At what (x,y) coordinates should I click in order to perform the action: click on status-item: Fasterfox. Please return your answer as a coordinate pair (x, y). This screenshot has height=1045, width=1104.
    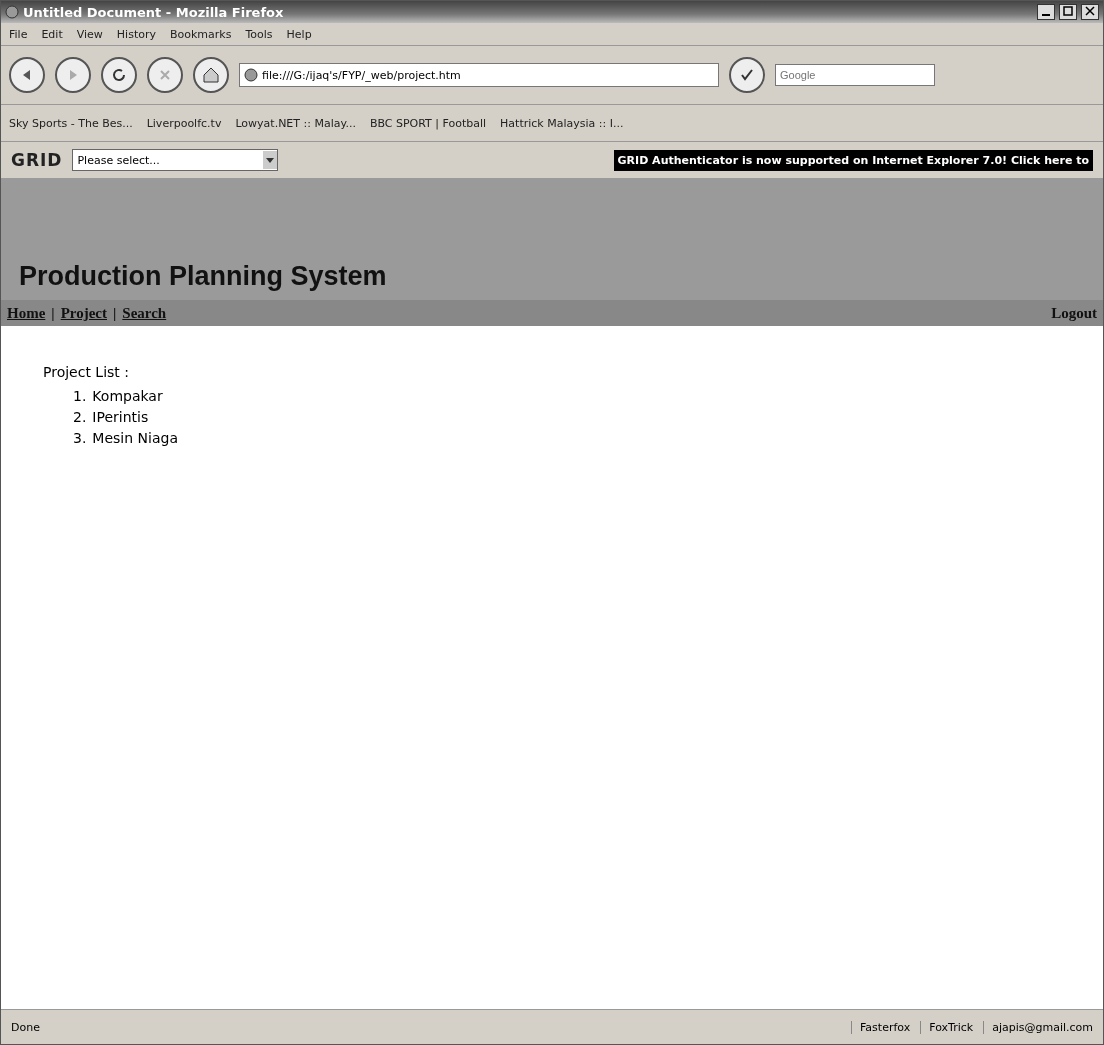
    Looking at the image, I should click on (881, 1027).